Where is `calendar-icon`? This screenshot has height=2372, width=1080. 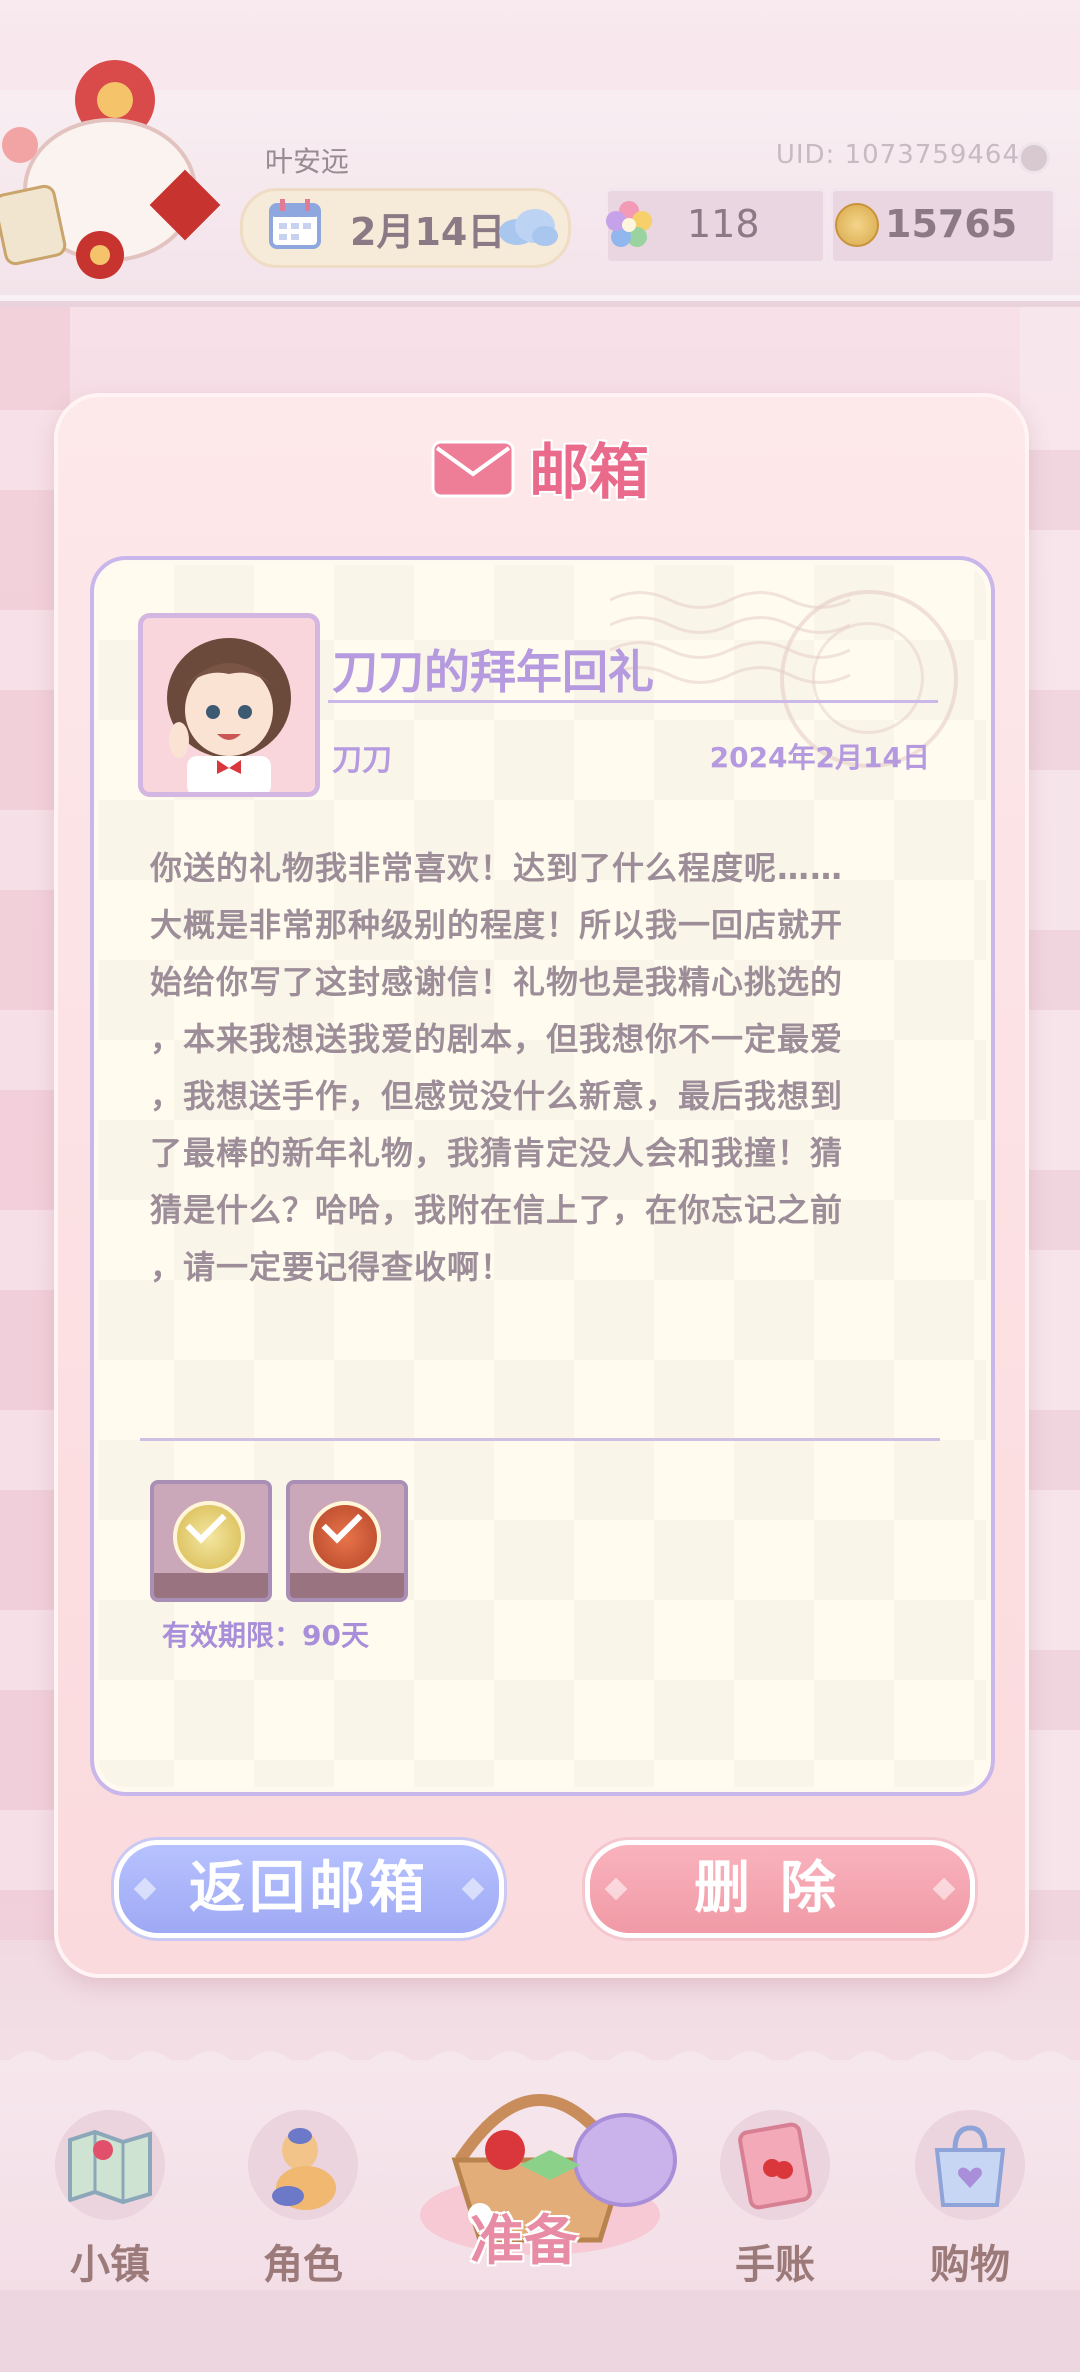
calendar-icon is located at coordinates (295, 224).